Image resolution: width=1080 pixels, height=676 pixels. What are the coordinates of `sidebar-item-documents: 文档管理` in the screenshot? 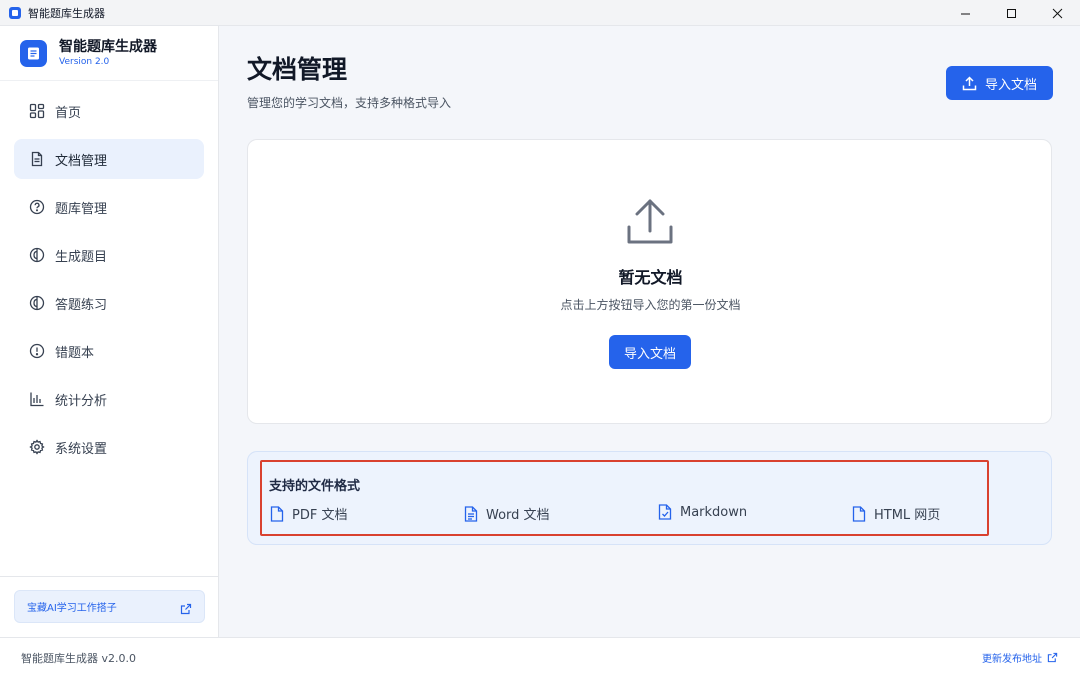 It's located at (109, 159).